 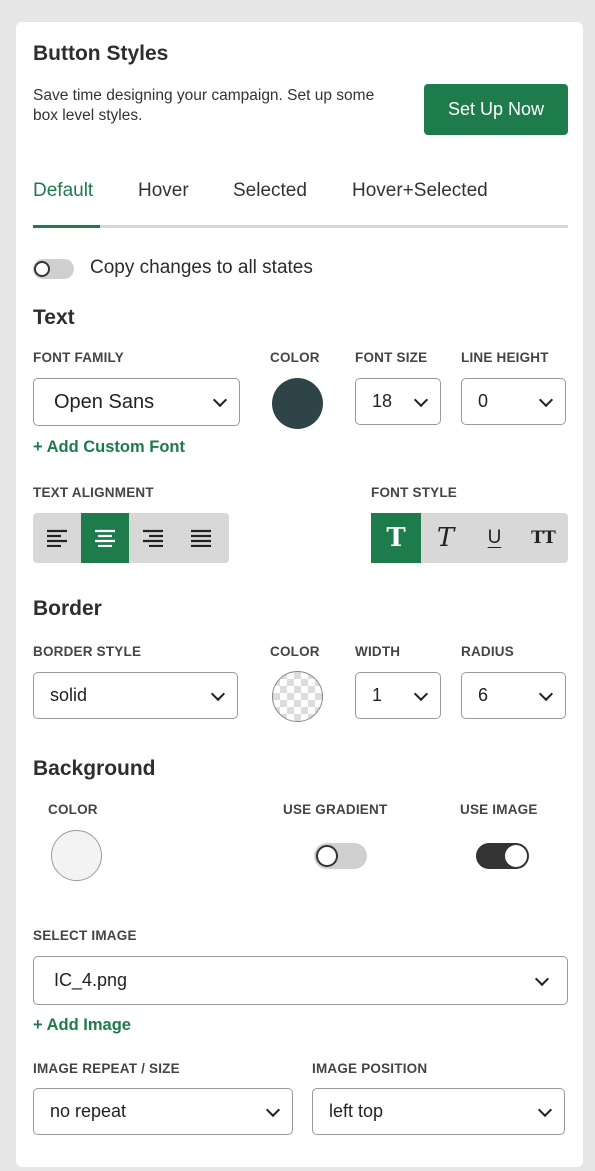 What do you see at coordinates (73, 809) in the screenshot?
I see `background-color-label: COLOR` at bounding box center [73, 809].